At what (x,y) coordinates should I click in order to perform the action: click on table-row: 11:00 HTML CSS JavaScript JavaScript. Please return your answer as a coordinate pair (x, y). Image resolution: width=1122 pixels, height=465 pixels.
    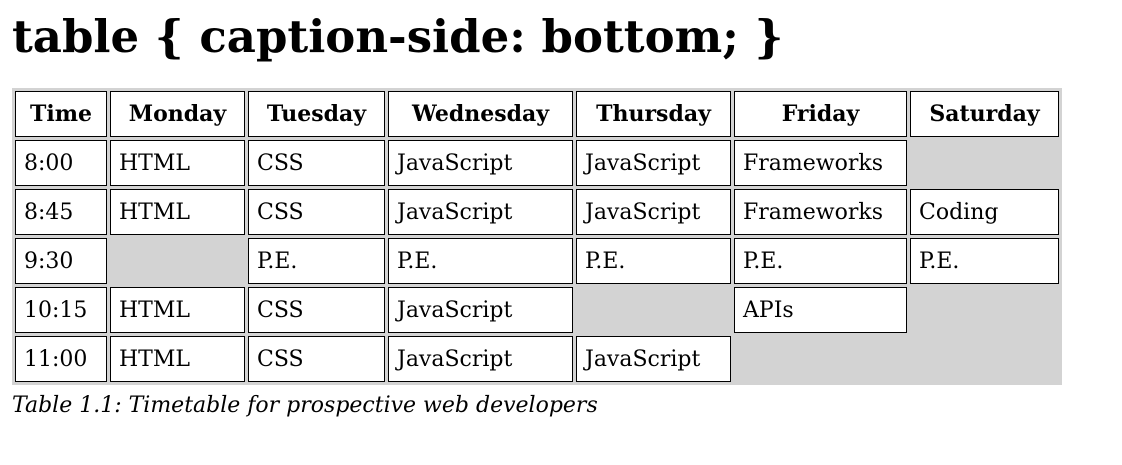
    Looking at the image, I should click on (537, 359).